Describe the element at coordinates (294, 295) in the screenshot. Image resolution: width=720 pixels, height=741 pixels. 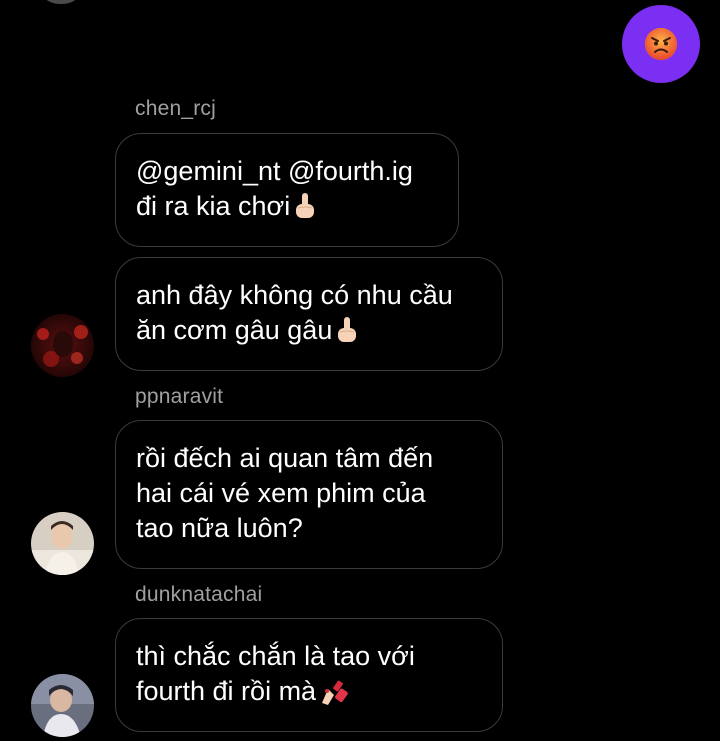
I see `message-line: anh đây không có nhu cầu` at that location.